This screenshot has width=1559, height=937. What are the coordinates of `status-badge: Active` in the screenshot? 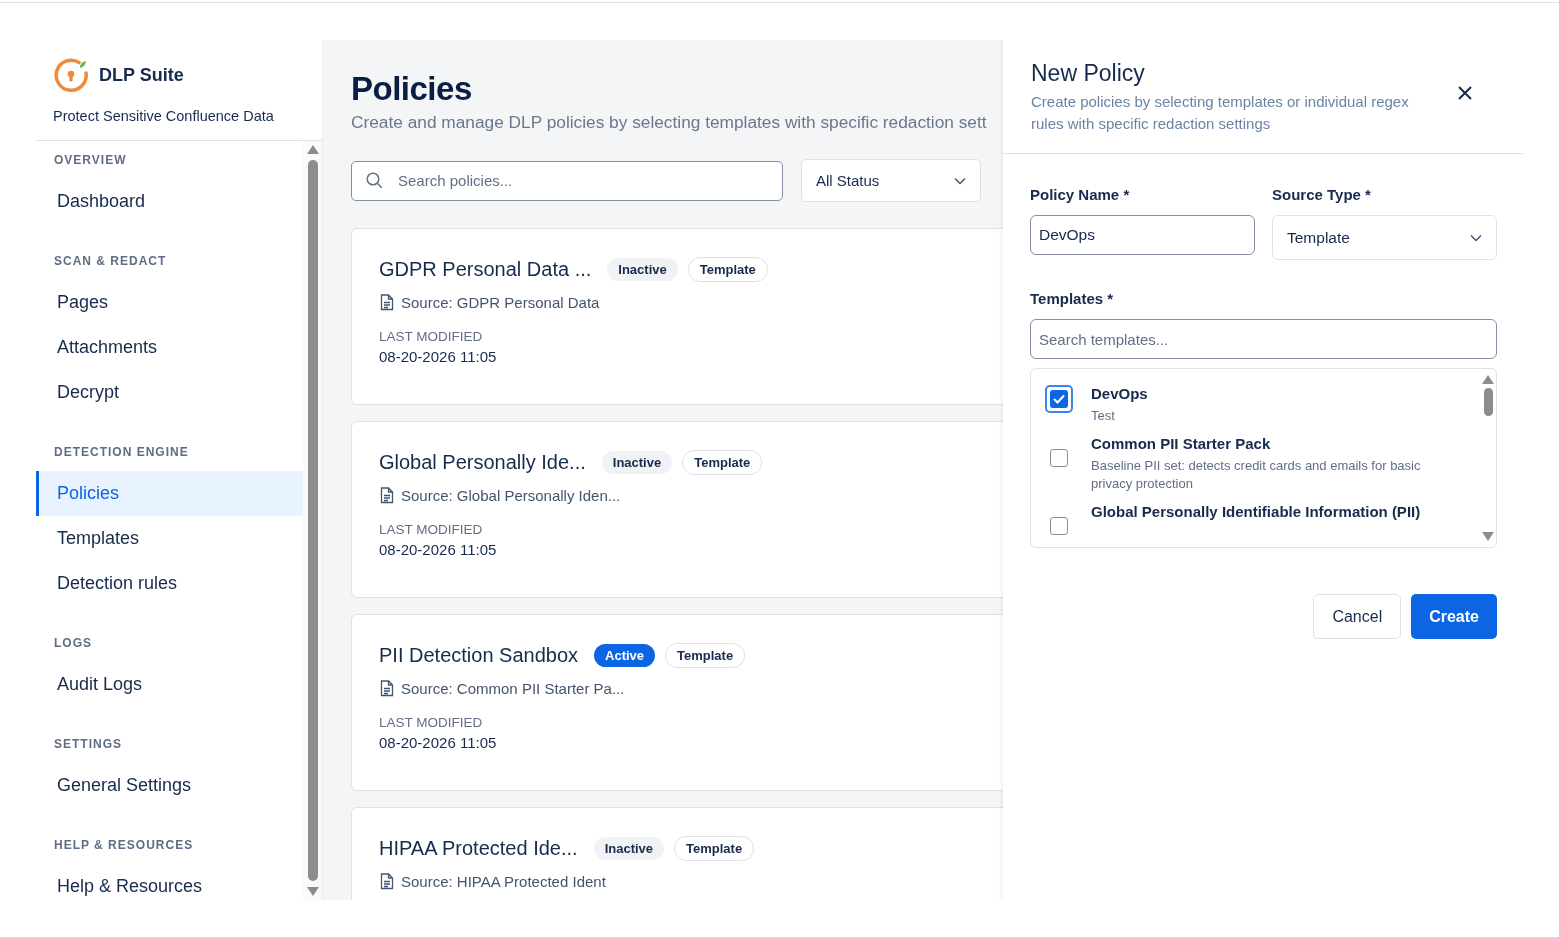 It's located at (625, 655).